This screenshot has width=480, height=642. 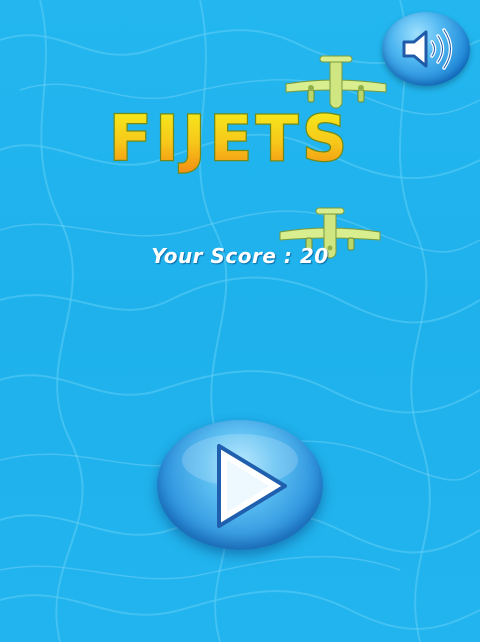 I want to click on game-title-logo: FIJETS, so click(x=229, y=140).